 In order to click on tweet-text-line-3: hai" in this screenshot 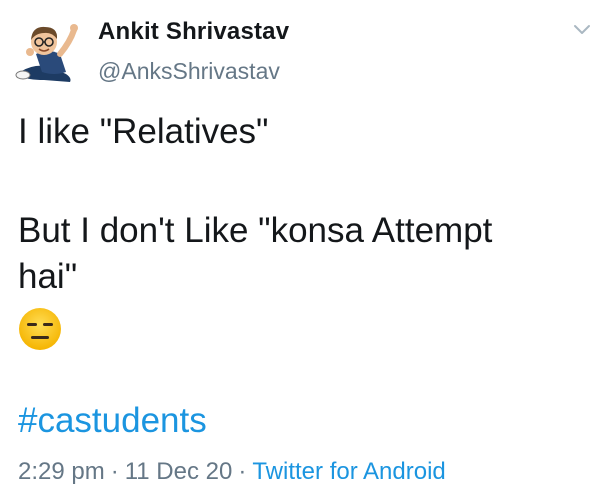, I will do `click(48, 276)`.